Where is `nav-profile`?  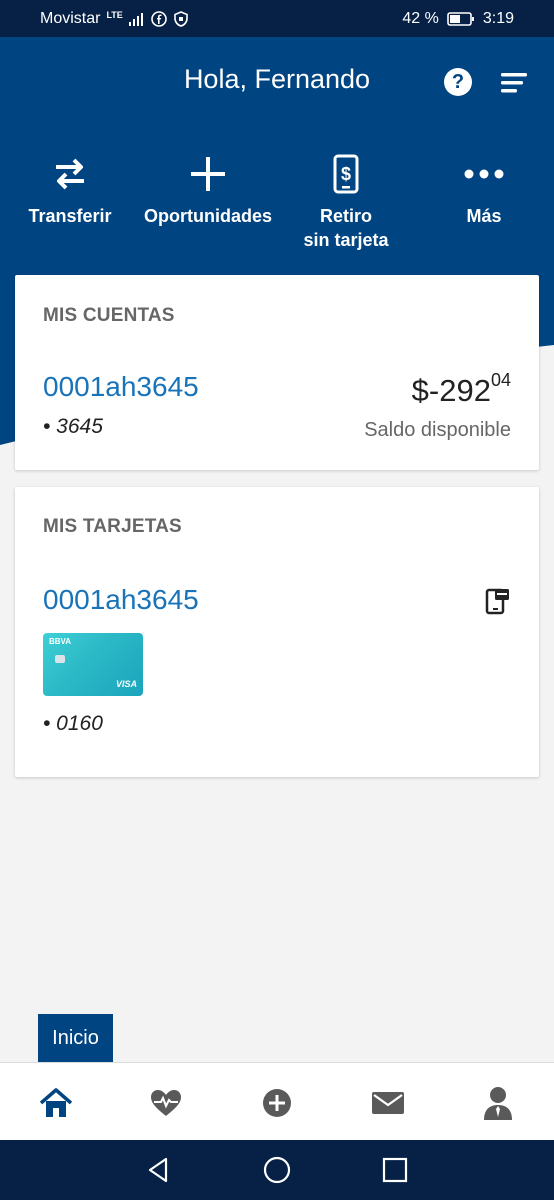
nav-profile is located at coordinates (498, 1103).